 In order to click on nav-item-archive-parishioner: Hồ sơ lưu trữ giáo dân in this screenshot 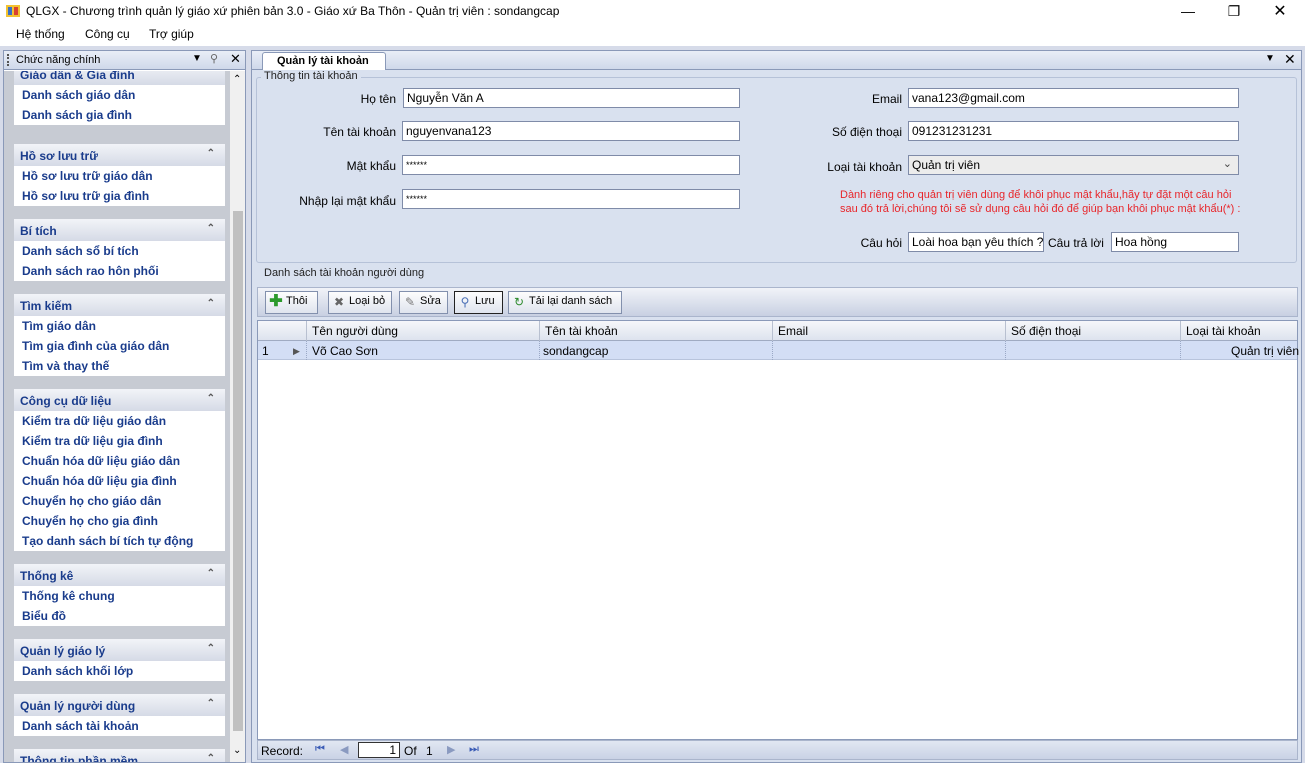, I will do `click(119, 176)`.